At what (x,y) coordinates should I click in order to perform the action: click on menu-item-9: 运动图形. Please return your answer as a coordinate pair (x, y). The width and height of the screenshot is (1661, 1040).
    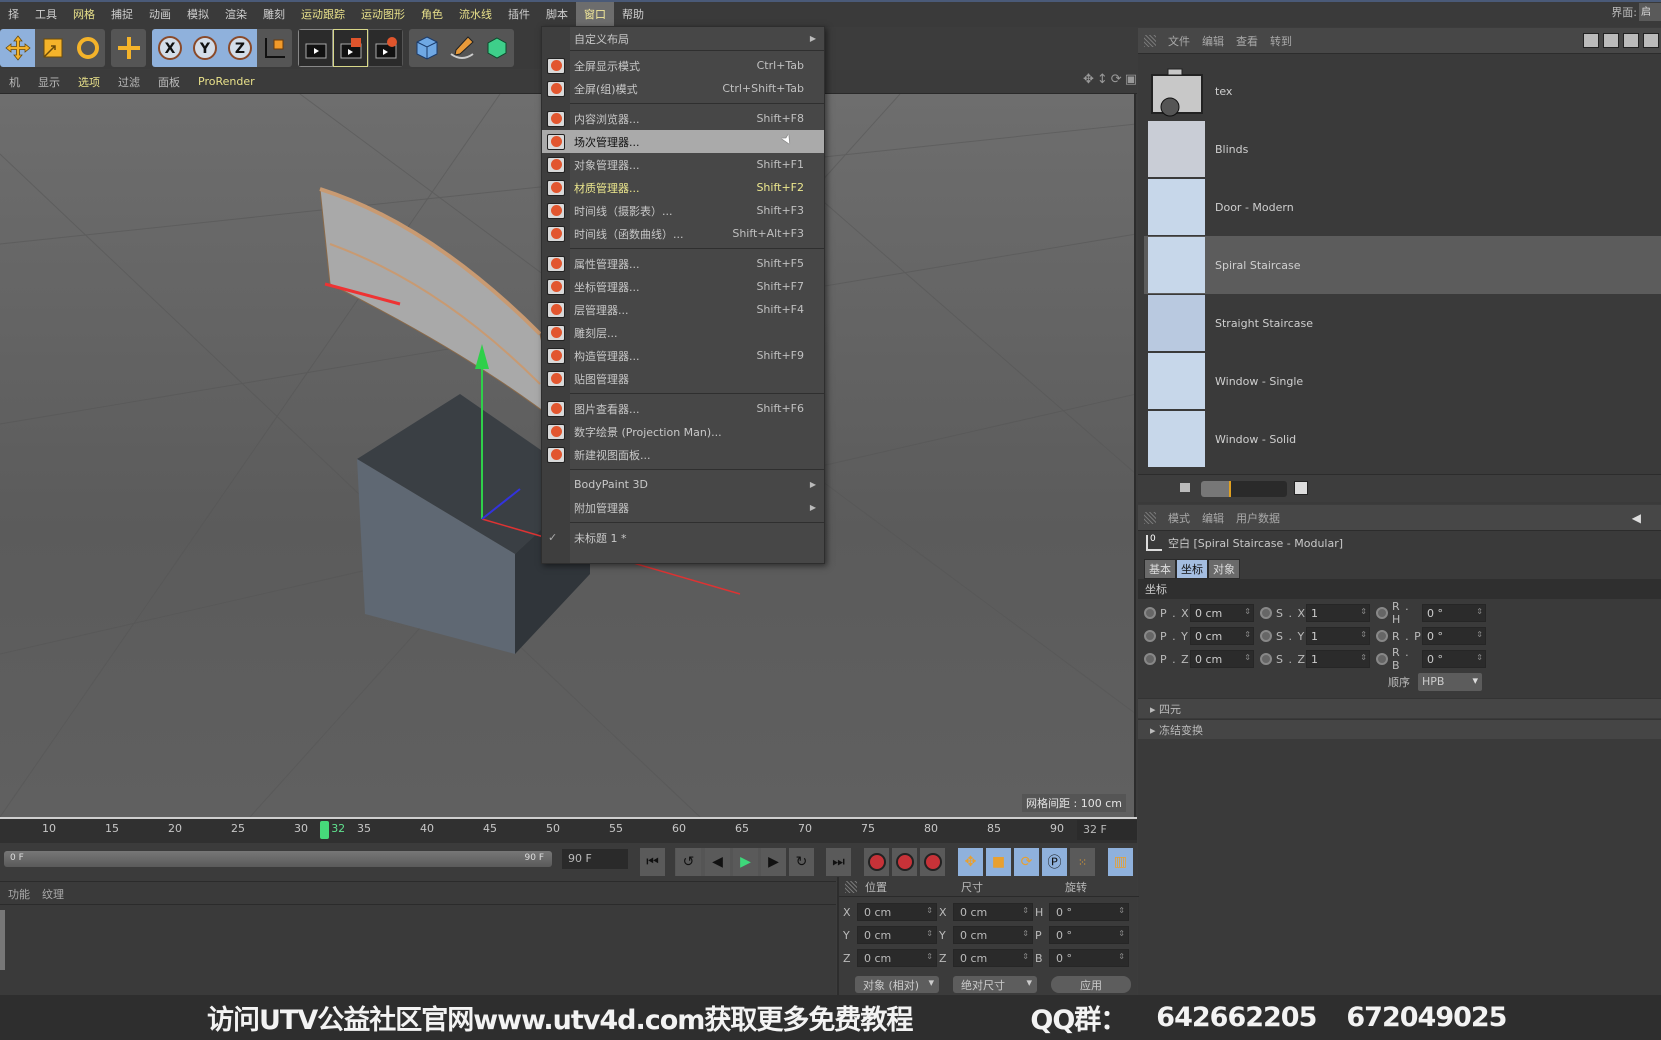
    Looking at the image, I should click on (383, 14).